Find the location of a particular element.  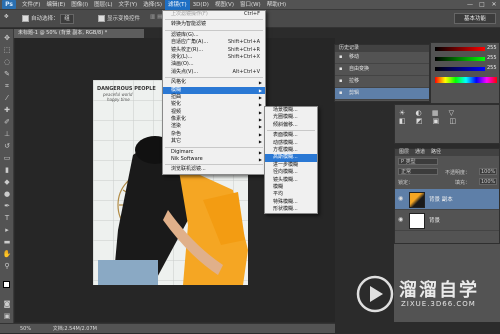

lasso-tool-icon: ◌ is located at coordinates (7, 62).